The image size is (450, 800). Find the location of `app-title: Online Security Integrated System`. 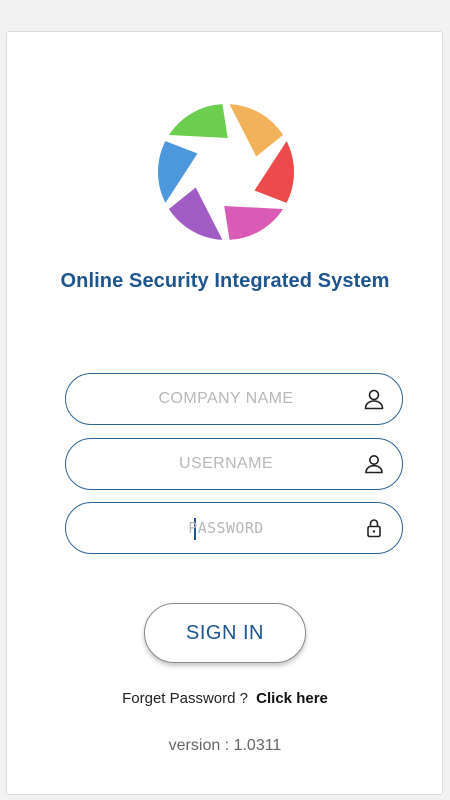

app-title: Online Security Integrated System is located at coordinates (225, 281).